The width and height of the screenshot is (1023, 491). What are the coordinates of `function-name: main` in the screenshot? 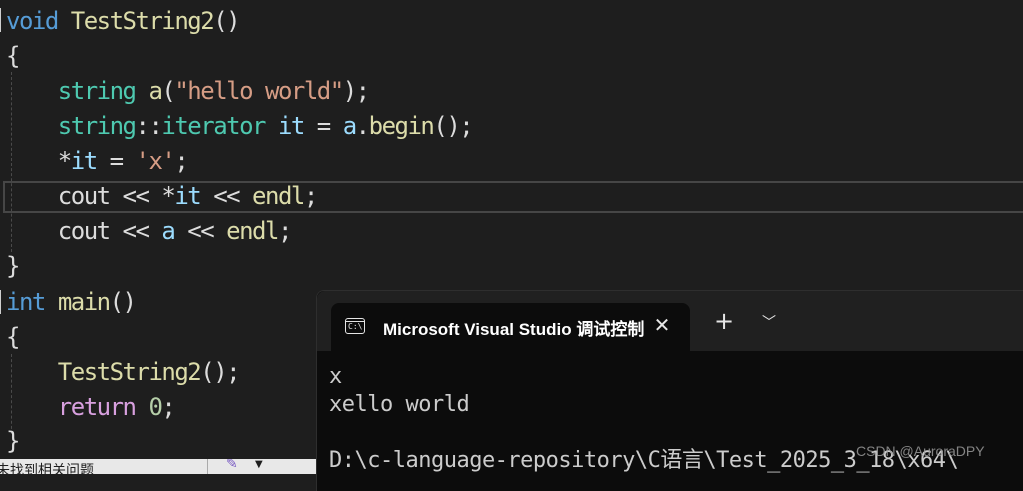 It's located at (84, 302).